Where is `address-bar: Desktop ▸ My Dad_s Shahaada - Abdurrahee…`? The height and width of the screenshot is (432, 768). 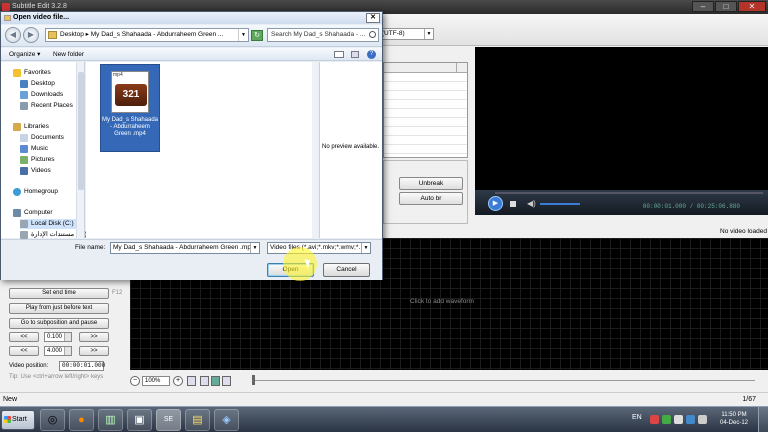
address-bar: Desktop ▸ My Dad_s Shahaada - Abdurrahee… is located at coordinates (147, 35).